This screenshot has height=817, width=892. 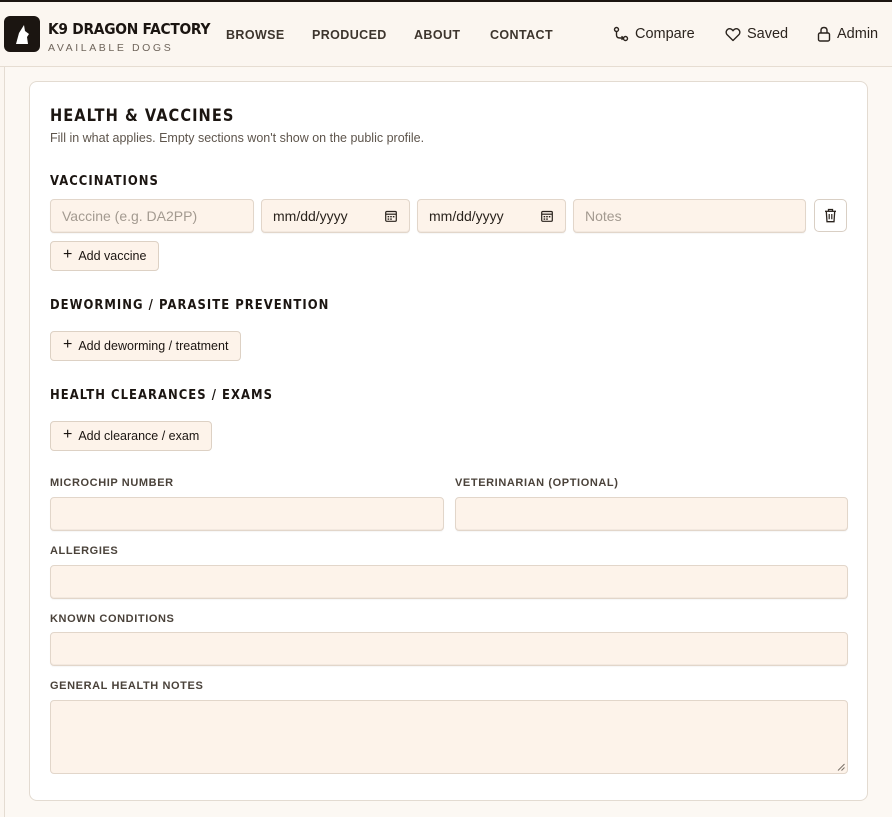 What do you see at coordinates (824, 34) in the screenshot?
I see `lock-icon` at bounding box center [824, 34].